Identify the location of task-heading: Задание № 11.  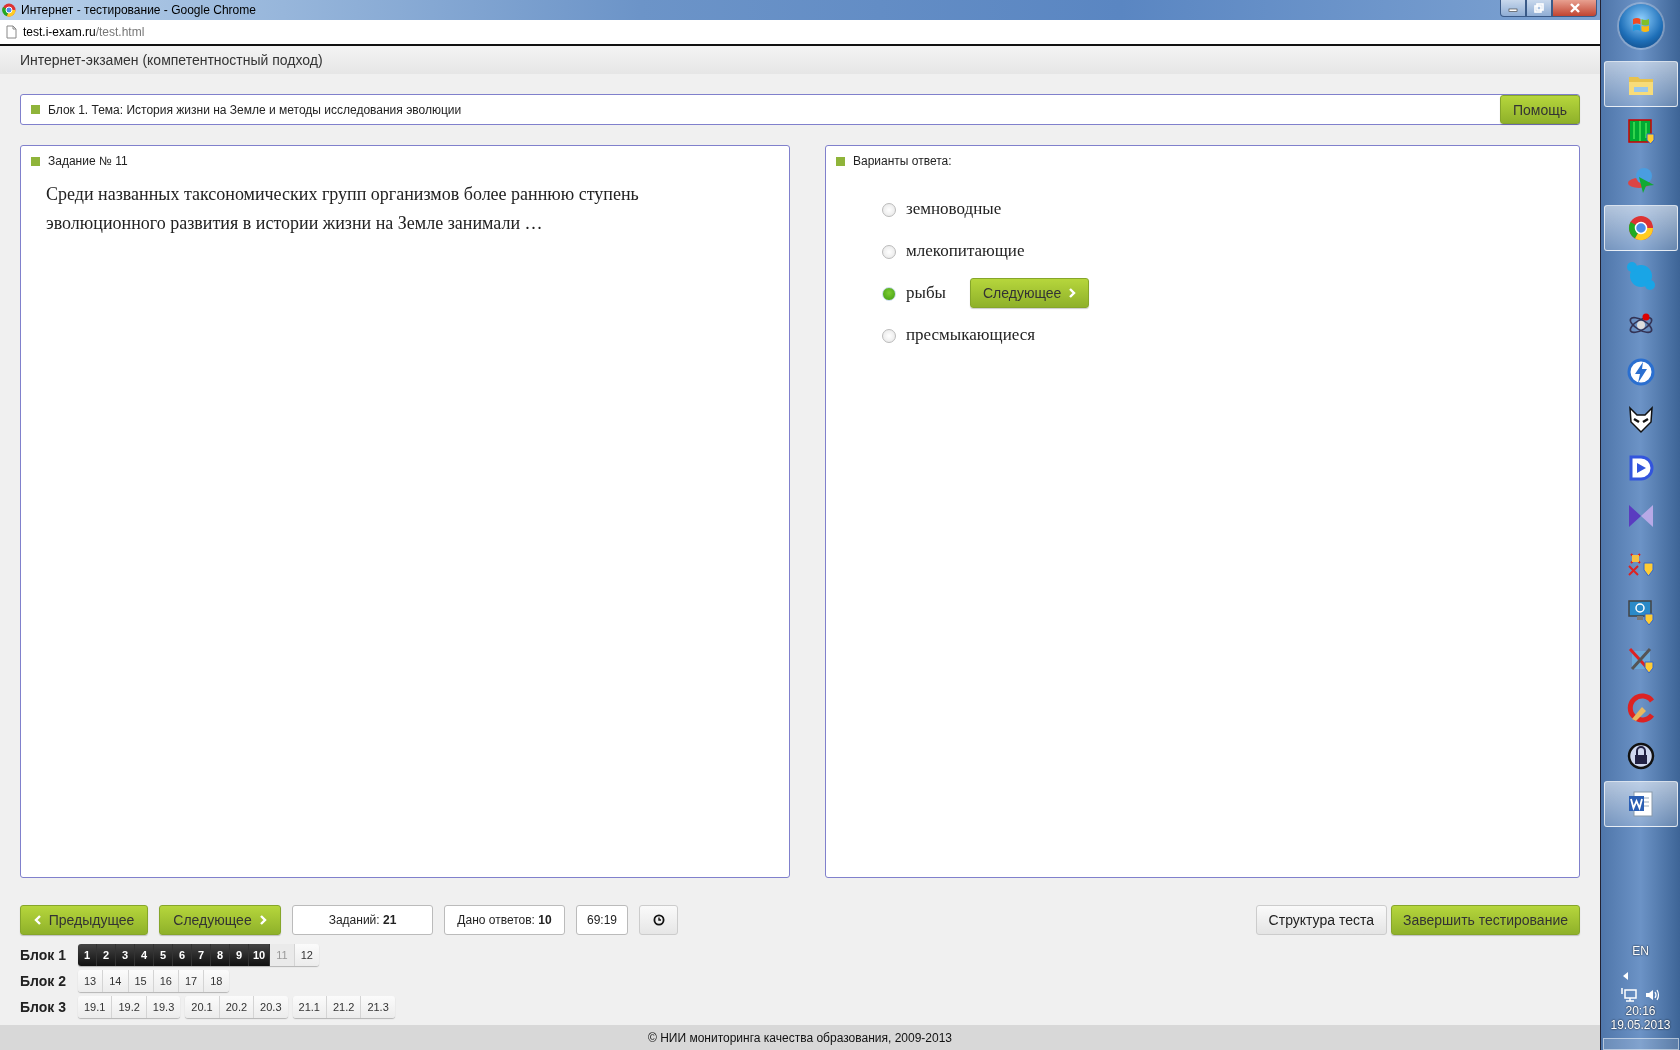
(88, 161).